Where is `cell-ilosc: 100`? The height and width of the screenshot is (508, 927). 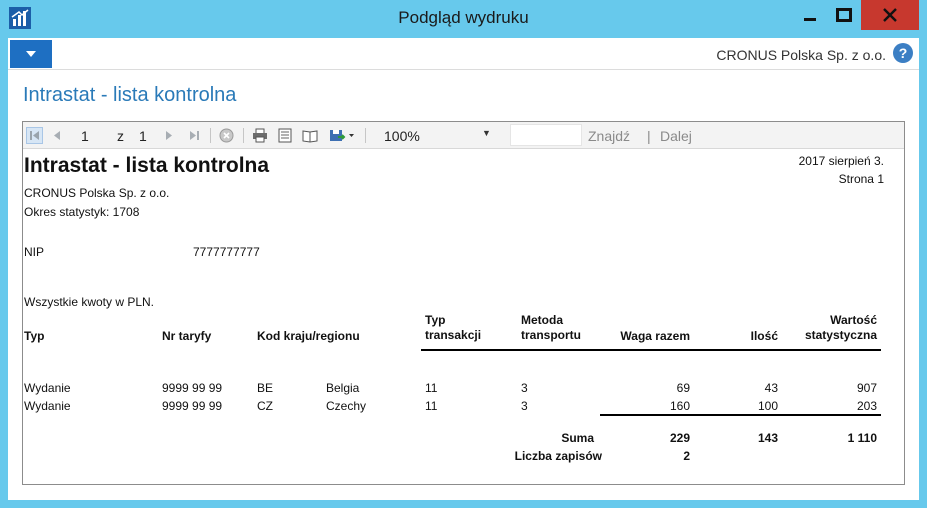
cell-ilosc: 100 is located at coordinates (767, 406).